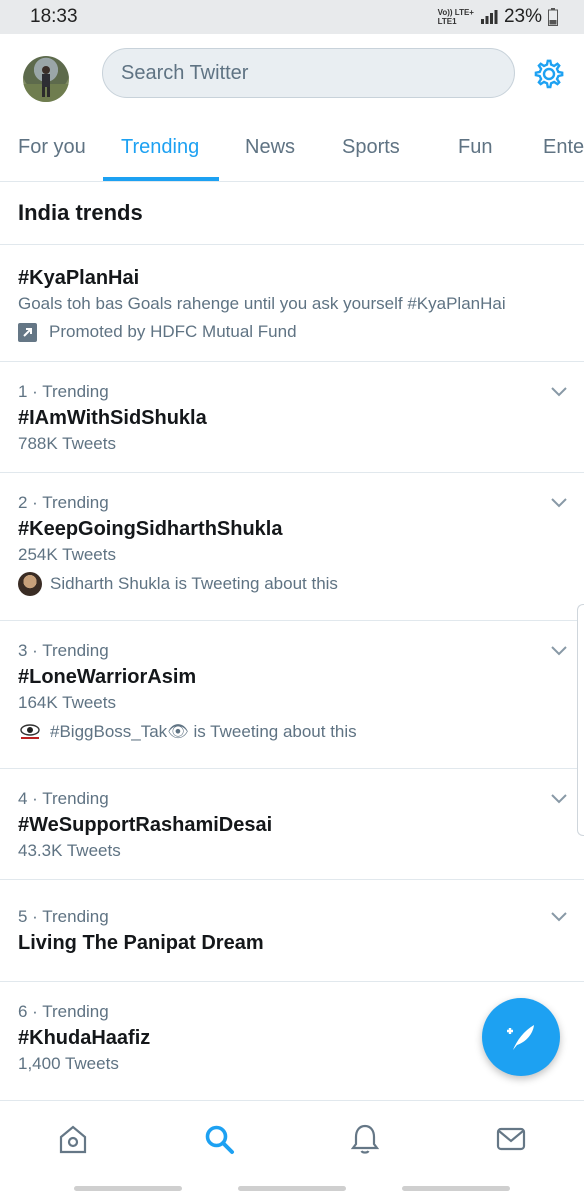  What do you see at coordinates (161, 179) in the screenshot?
I see `active-tab-indicator` at bounding box center [161, 179].